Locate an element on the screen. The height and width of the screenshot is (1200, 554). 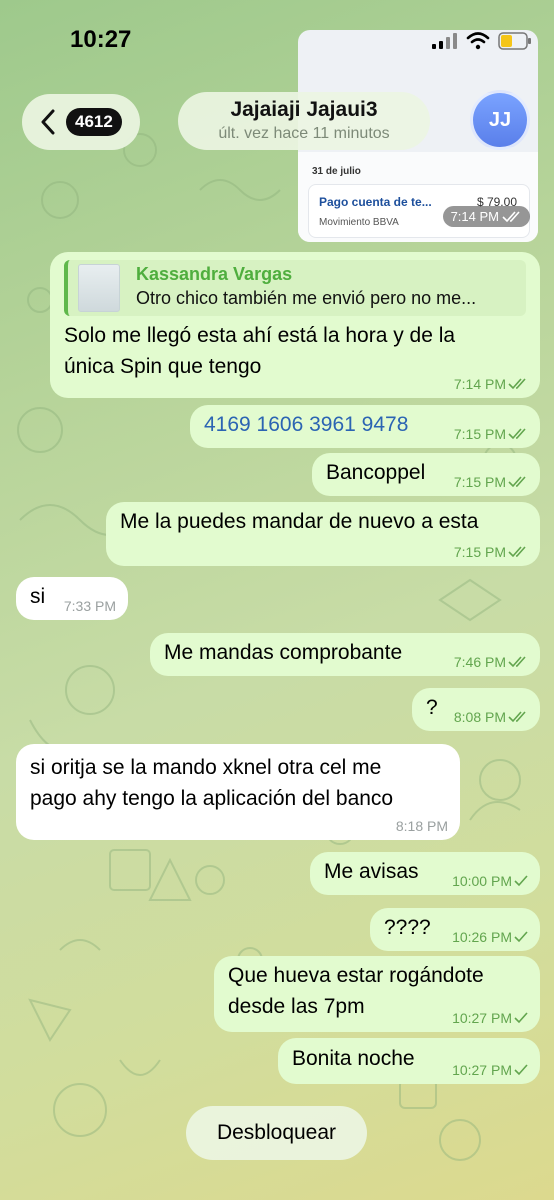
message-text: Me mandas comprobante is located at coordinates (283, 652).